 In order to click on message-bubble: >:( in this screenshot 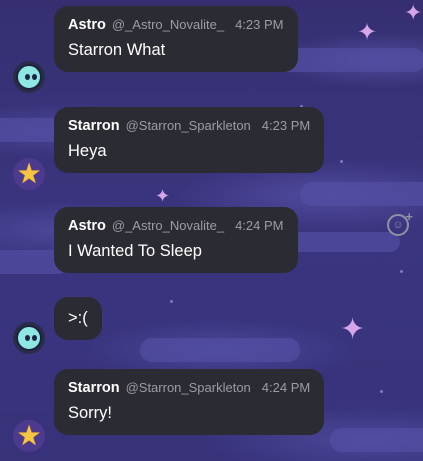, I will do `click(78, 318)`.